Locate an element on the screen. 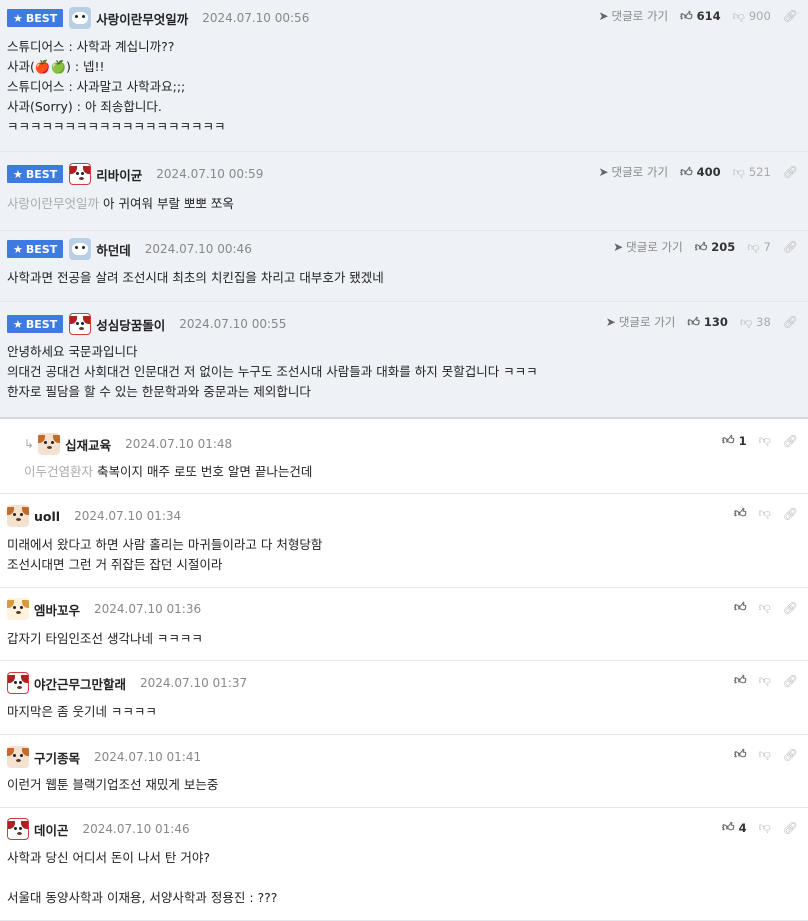  comment-actions: 👍︎ 4 👎︎ 🔗︎ is located at coordinates (760, 827).